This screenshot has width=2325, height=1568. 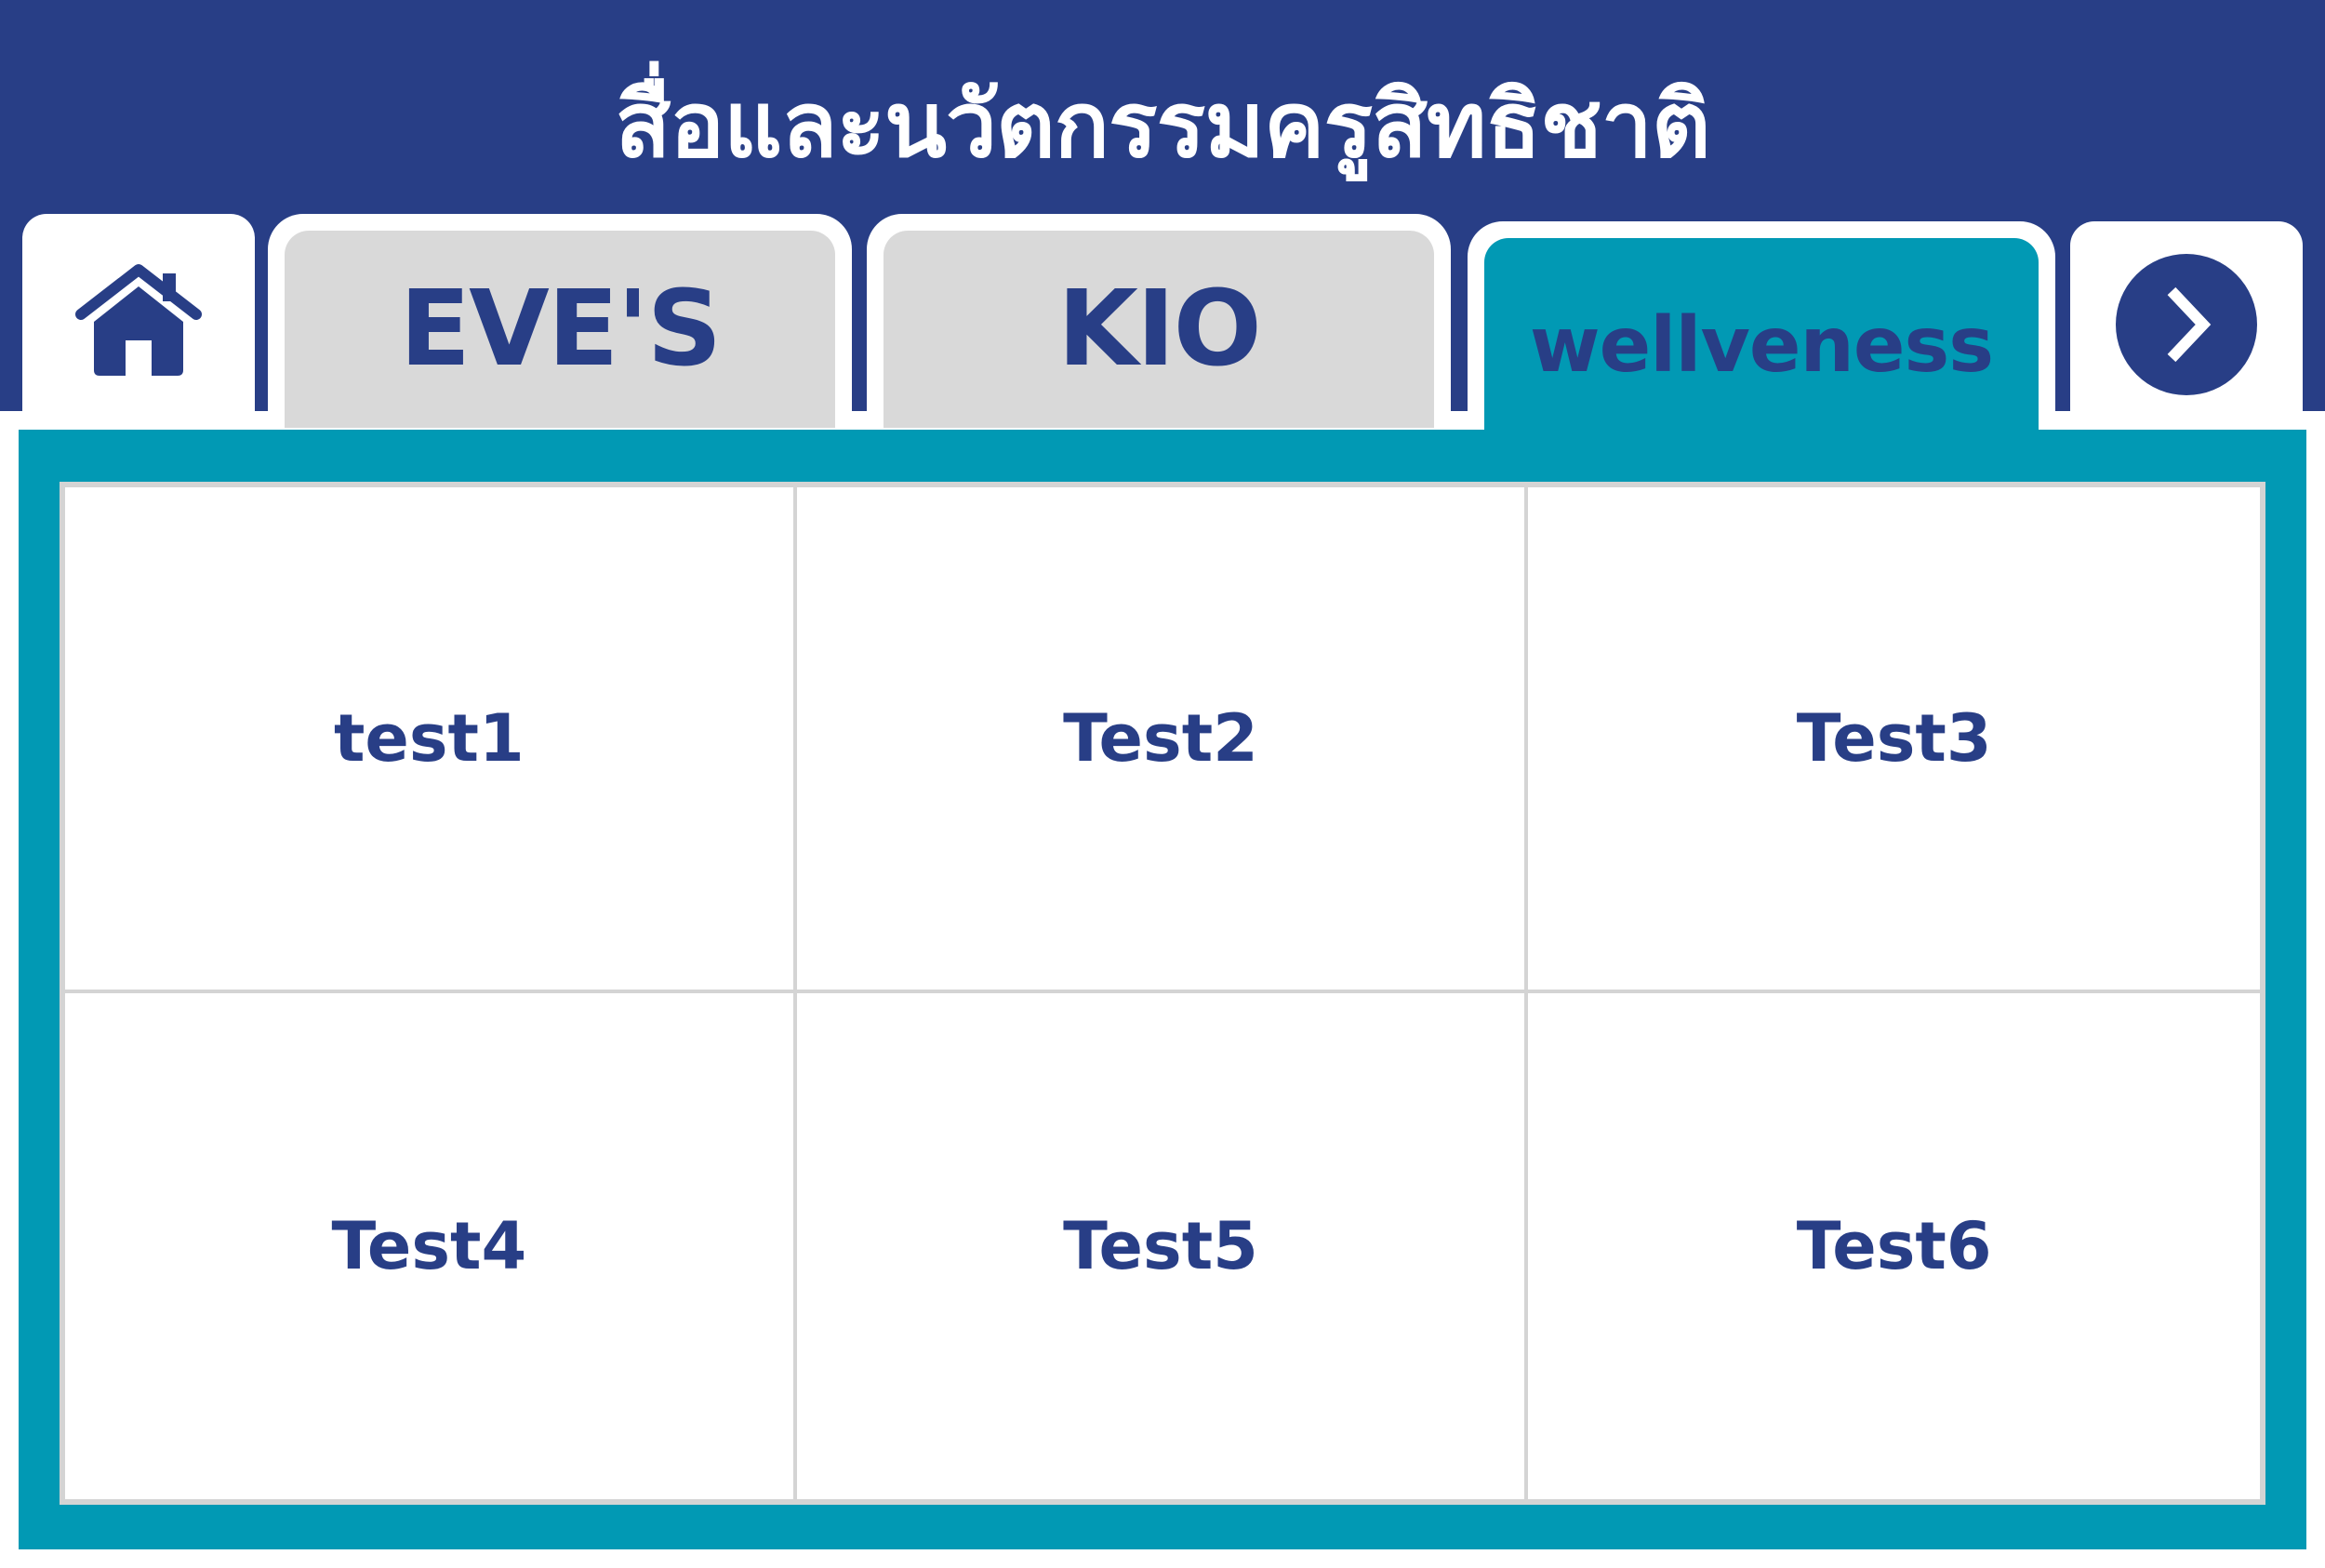 I want to click on tab-wellveness: wellveness, so click(x=1761, y=346).